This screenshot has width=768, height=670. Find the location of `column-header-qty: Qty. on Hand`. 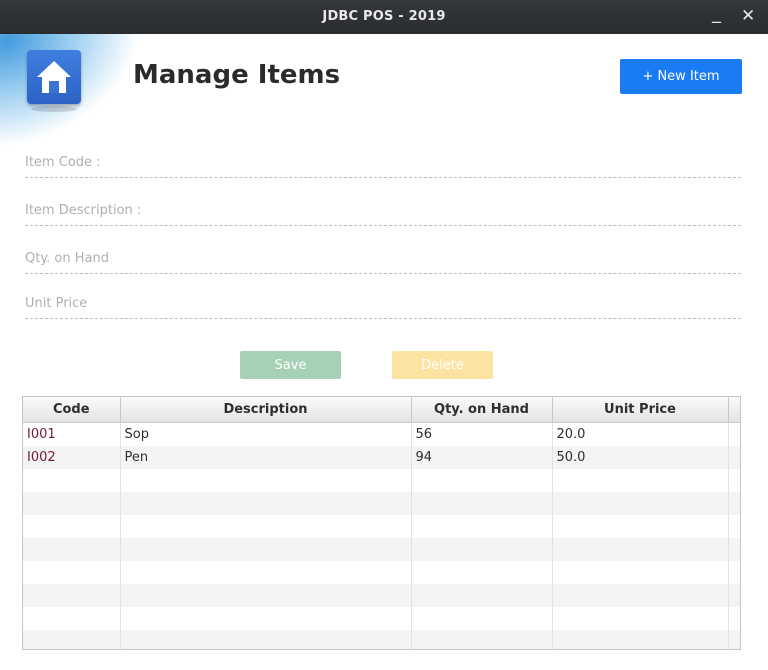

column-header-qty: Qty. on Hand is located at coordinates (482, 410).